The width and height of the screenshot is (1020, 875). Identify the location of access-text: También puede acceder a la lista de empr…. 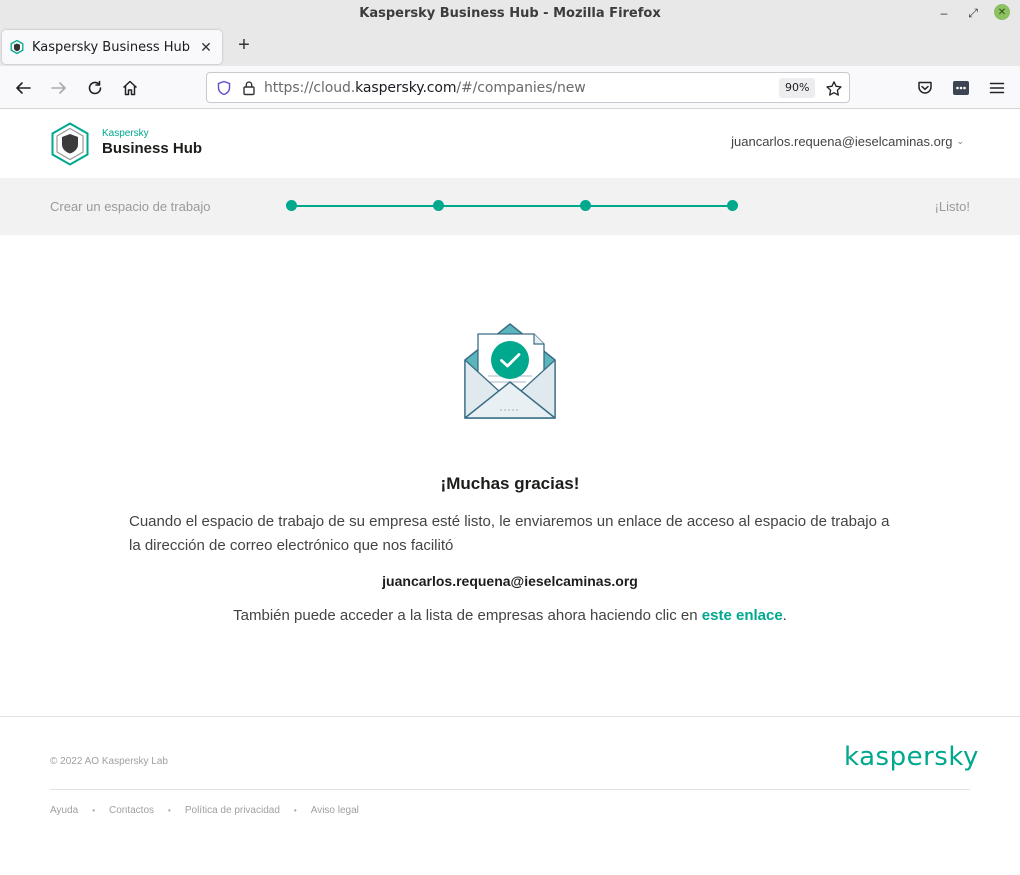
(510, 615).